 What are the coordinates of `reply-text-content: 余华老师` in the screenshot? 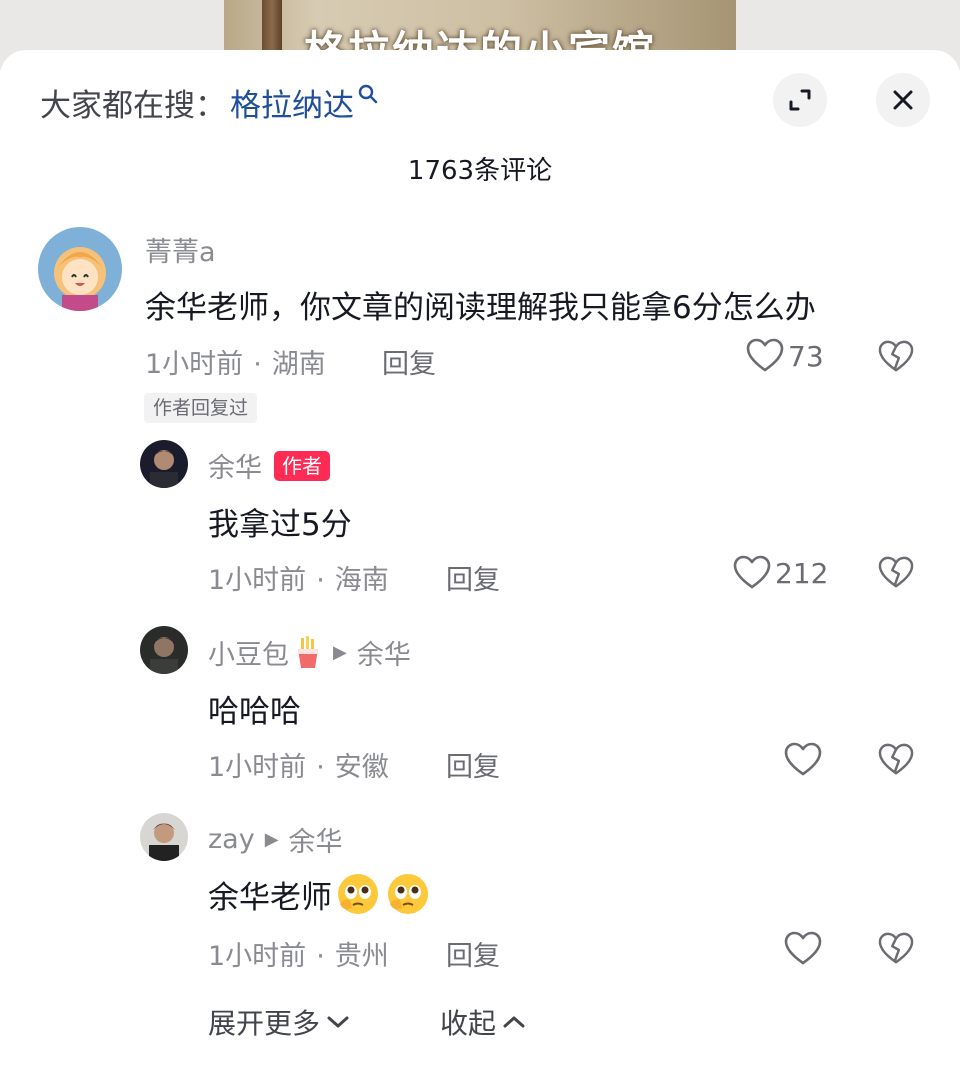 It's located at (270, 897).